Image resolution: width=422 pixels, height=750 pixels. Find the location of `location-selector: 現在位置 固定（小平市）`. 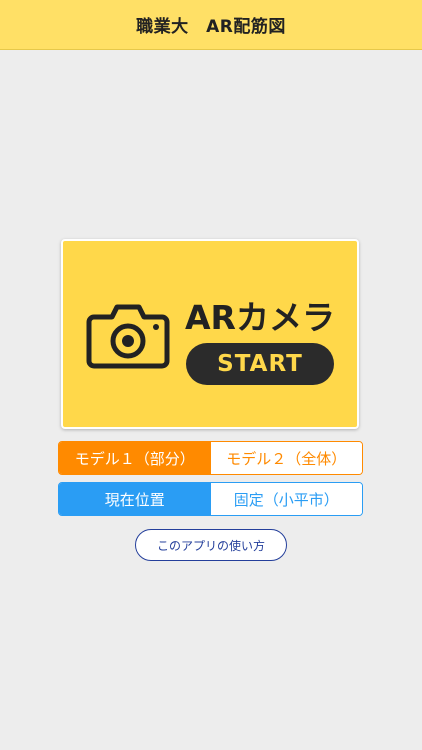

location-selector: 現在位置 固定（小平市） is located at coordinates (210, 499).